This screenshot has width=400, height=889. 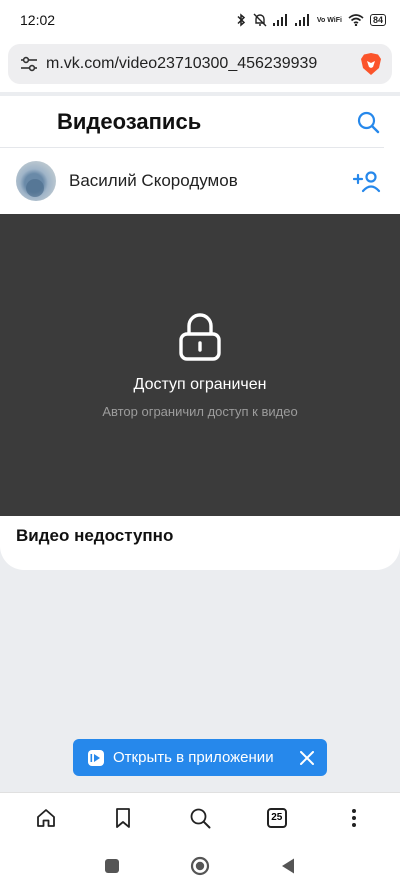 What do you see at coordinates (36, 181) in the screenshot?
I see `avatar` at bounding box center [36, 181].